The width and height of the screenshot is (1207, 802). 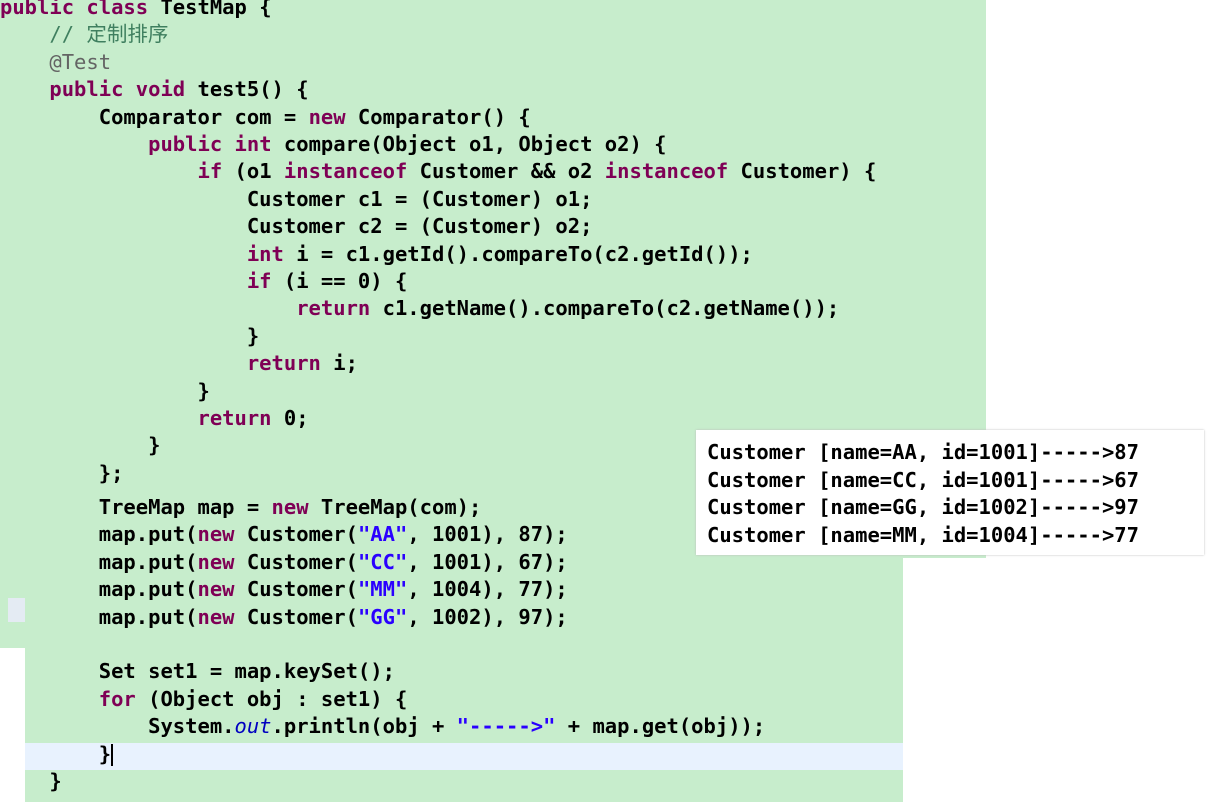 I want to click on code-line: public void test5() {, so click(x=154, y=89).